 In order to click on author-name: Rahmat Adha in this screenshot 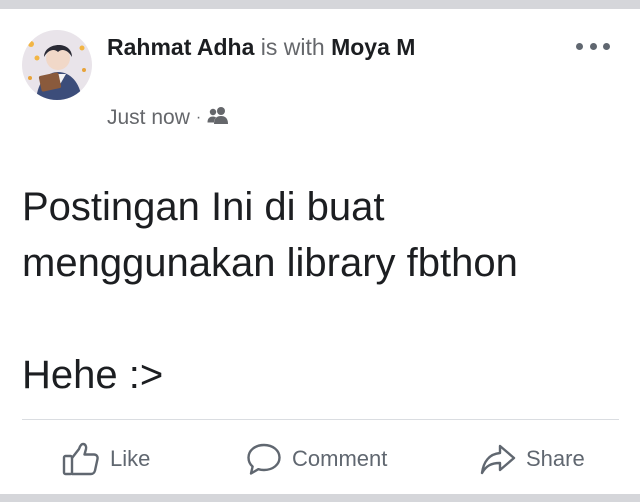, I will do `click(180, 47)`.